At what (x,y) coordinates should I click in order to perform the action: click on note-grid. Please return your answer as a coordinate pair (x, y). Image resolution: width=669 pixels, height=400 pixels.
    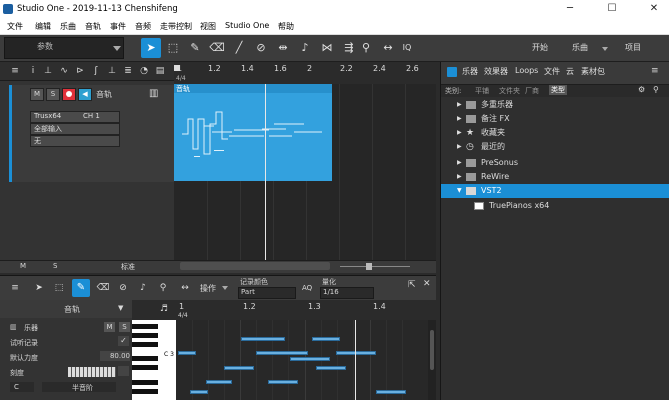
    Looking at the image, I should click on (302, 360).